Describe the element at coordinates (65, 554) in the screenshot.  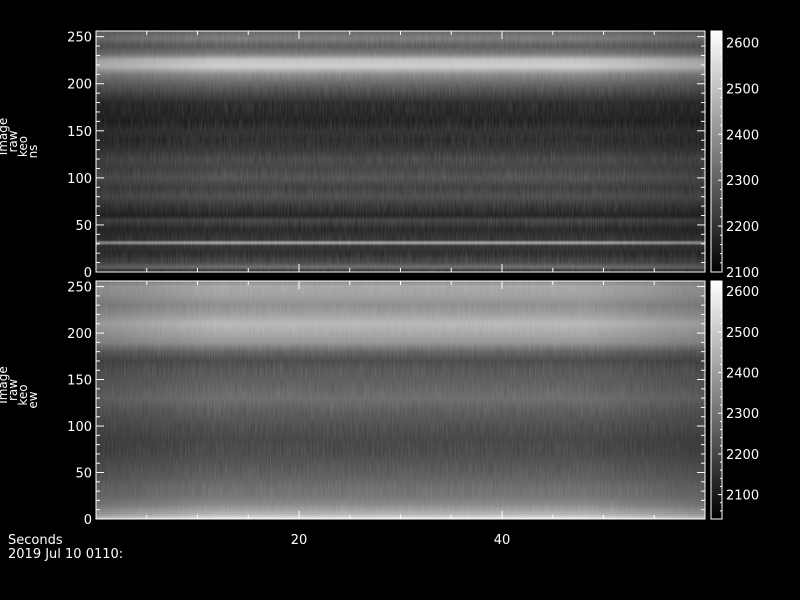
I see `date-label: 2019 Jul 10 0110:` at that location.